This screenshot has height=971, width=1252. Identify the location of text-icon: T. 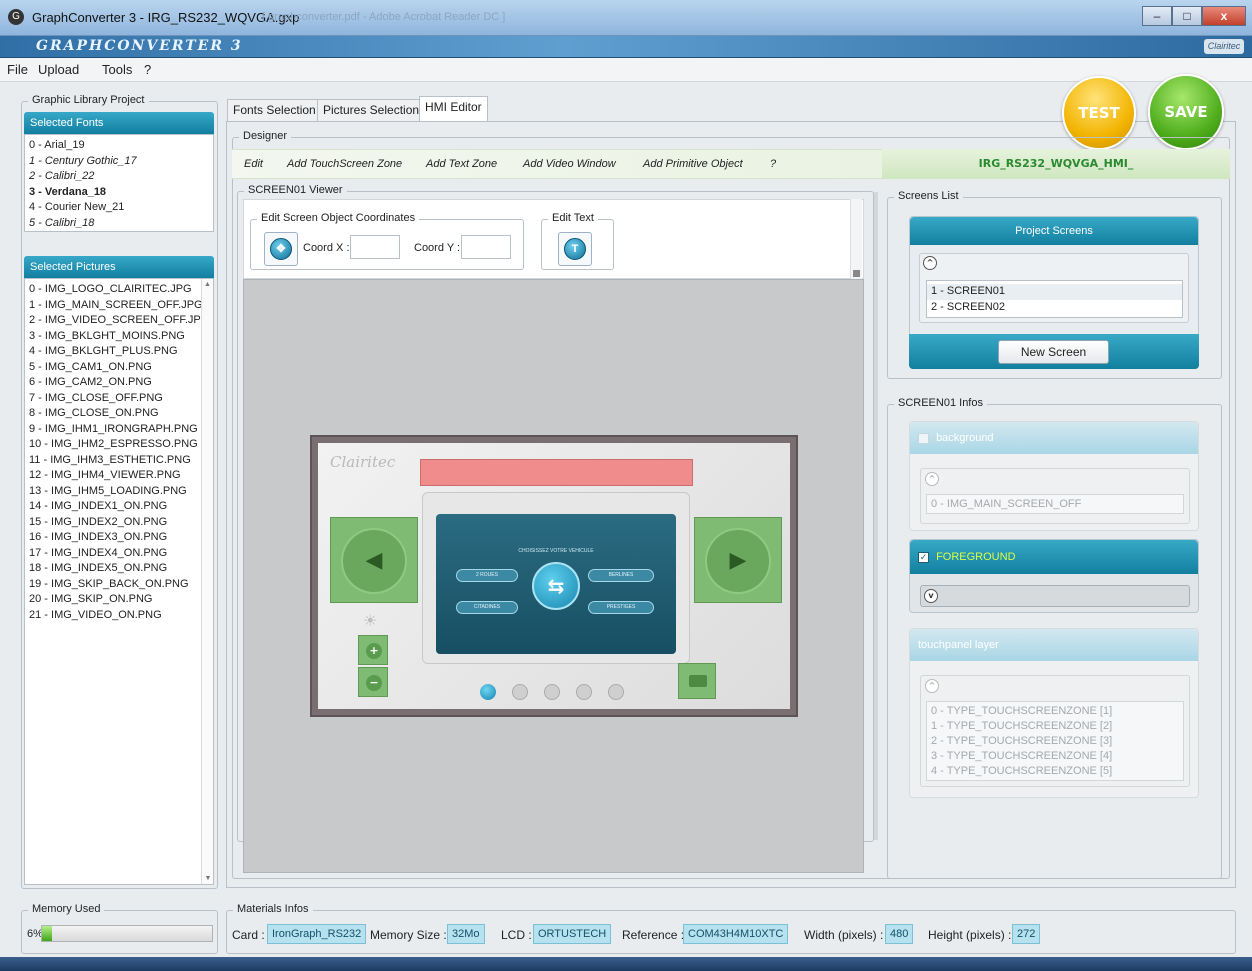
(575, 249).